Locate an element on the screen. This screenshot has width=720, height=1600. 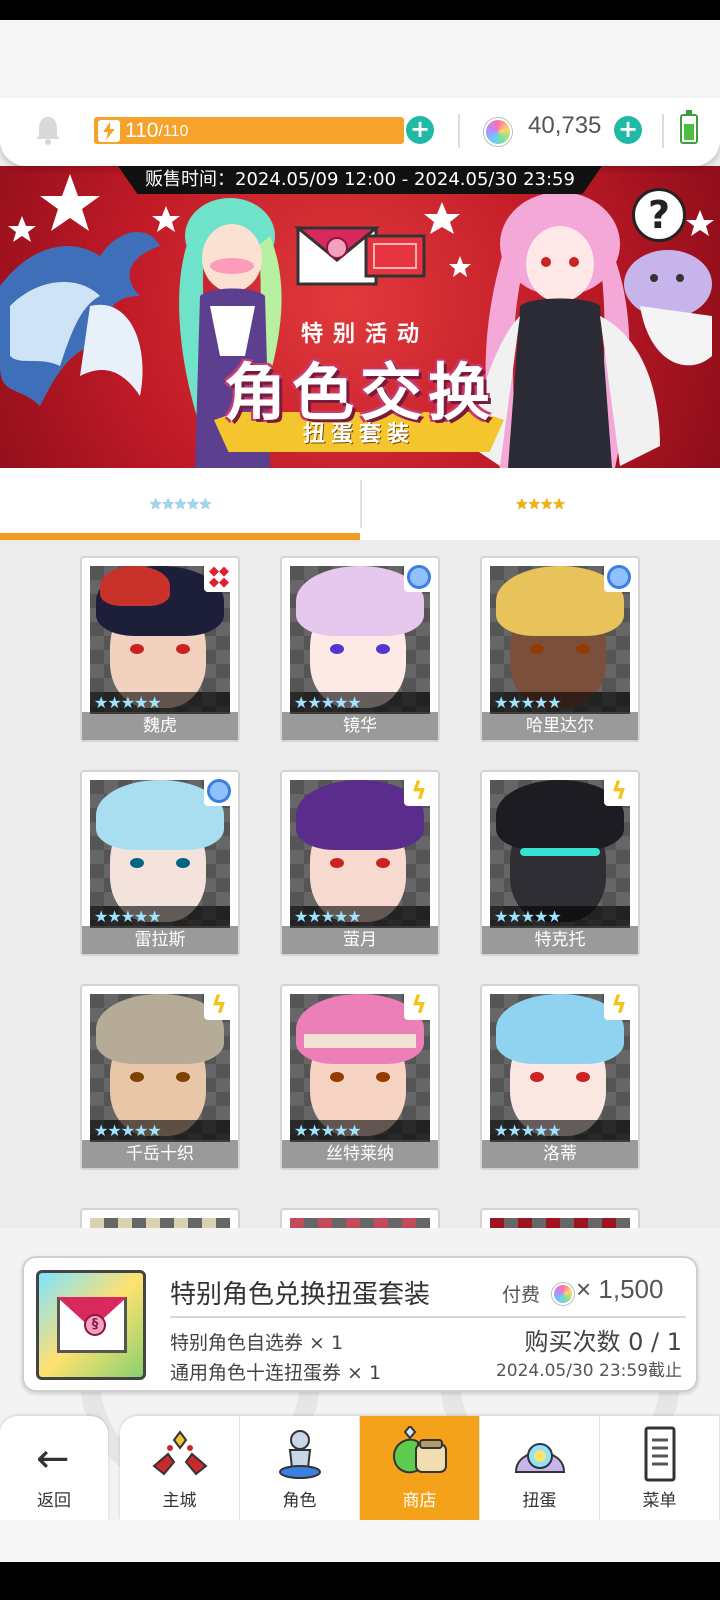
nav-item-character: 角色 is located at coordinates (300, 1468).